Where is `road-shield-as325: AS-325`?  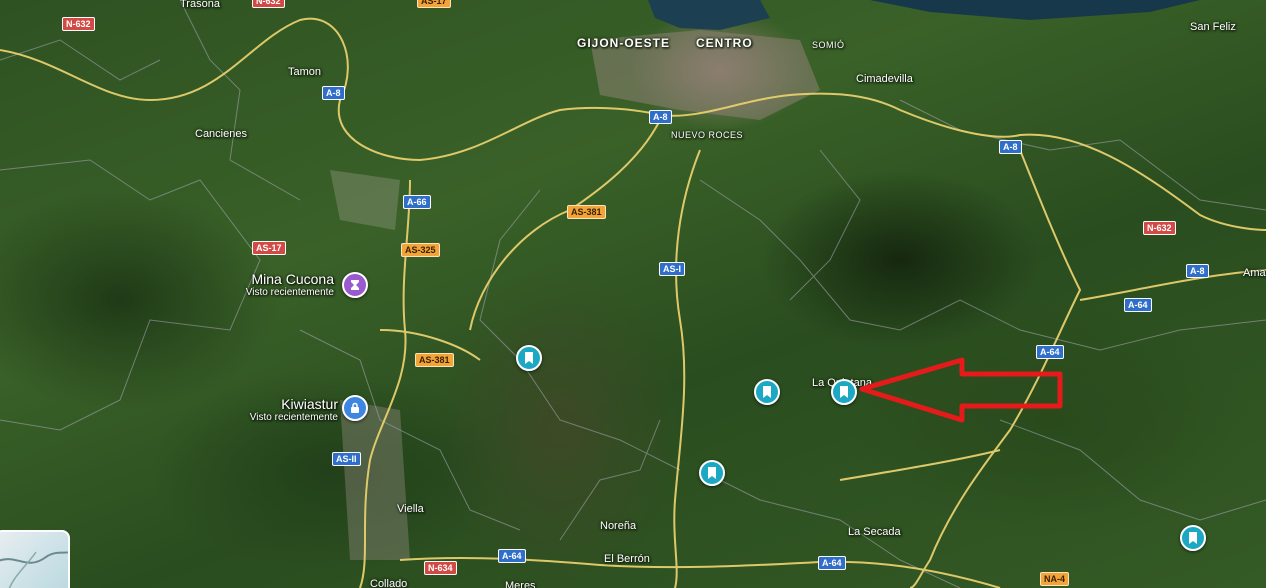 road-shield-as325: AS-325 is located at coordinates (420, 250).